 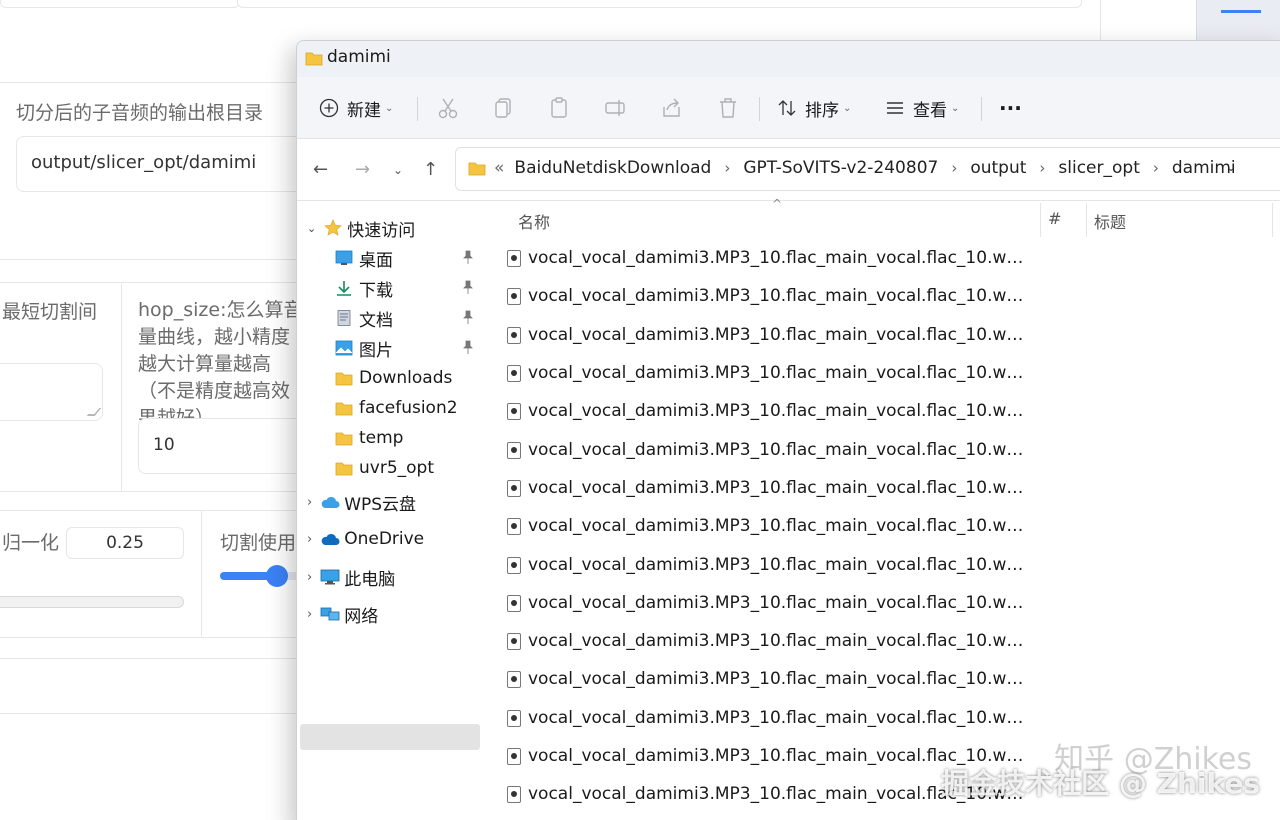 I want to click on nav-item-documents: 文档, so click(x=410, y=318).